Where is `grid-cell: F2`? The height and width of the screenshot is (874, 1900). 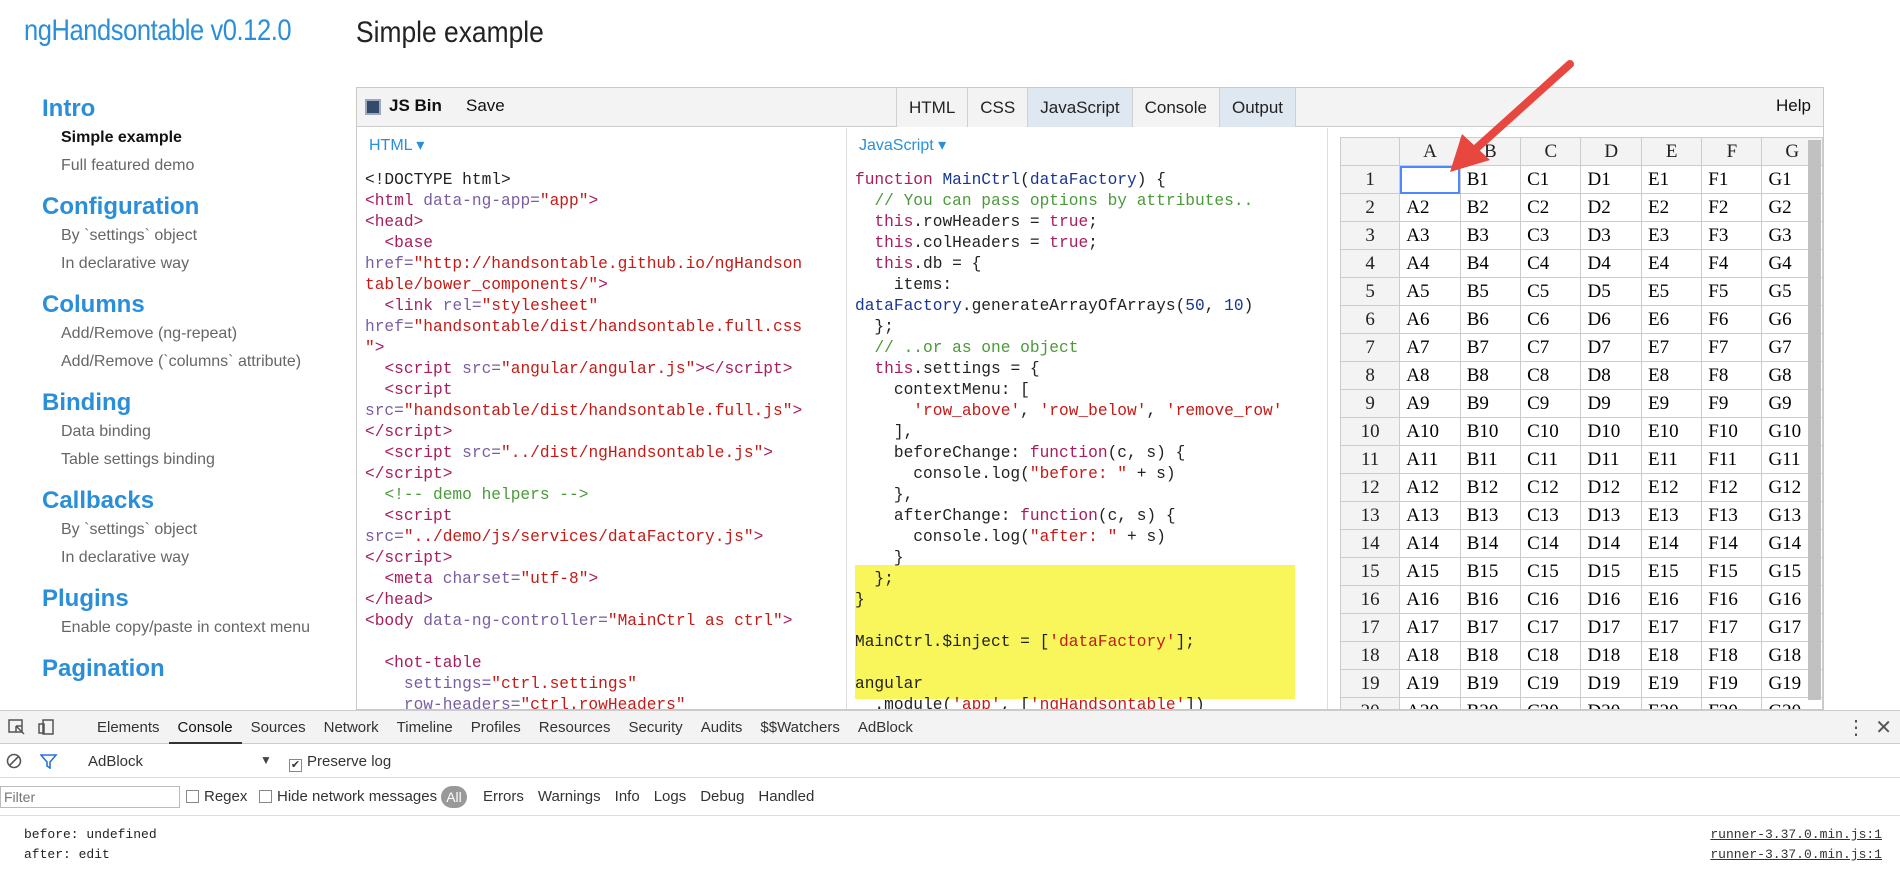 grid-cell: F2 is located at coordinates (1732, 207).